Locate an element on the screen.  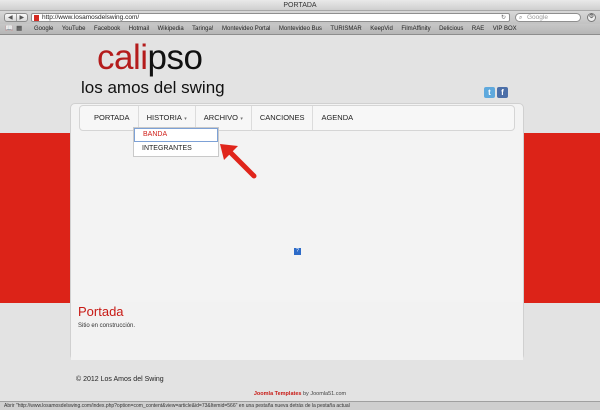
bookmark-item: Hotmail is located at coordinates (139, 29).